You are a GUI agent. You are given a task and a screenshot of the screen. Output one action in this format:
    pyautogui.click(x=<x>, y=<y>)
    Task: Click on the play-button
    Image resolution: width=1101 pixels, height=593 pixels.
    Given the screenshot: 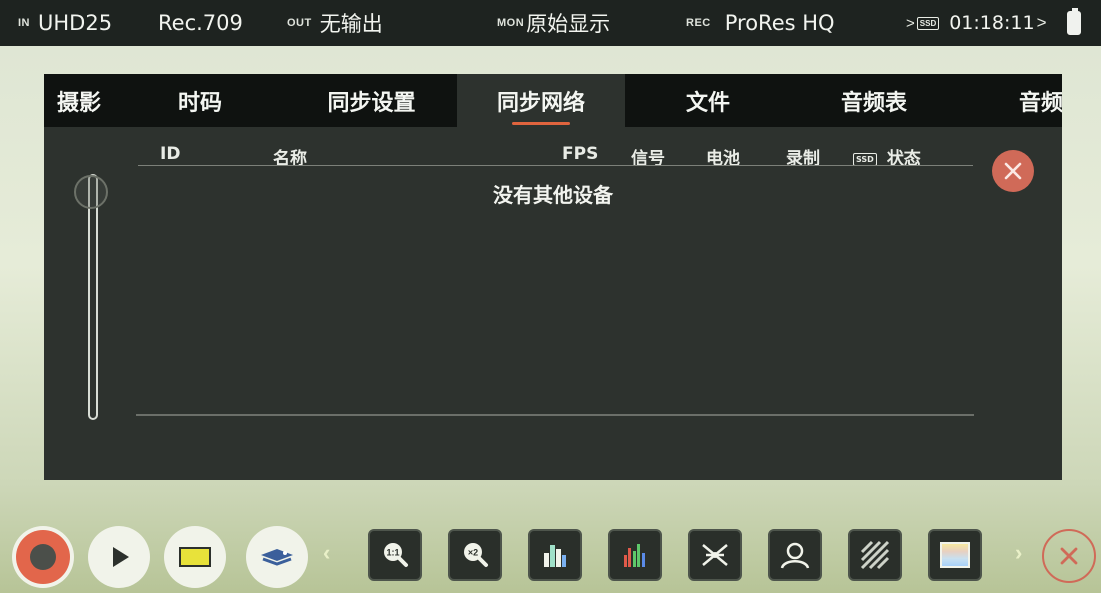 What is the action you would take?
    pyautogui.click(x=119, y=557)
    